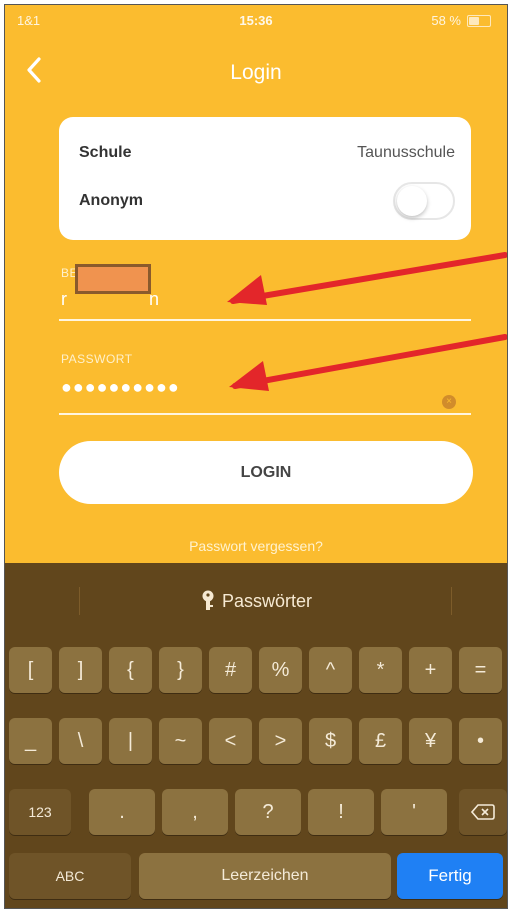  What do you see at coordinates (40, 812) in the screenshot?
I see `key-123: 123` at bounding box center [40, 812].